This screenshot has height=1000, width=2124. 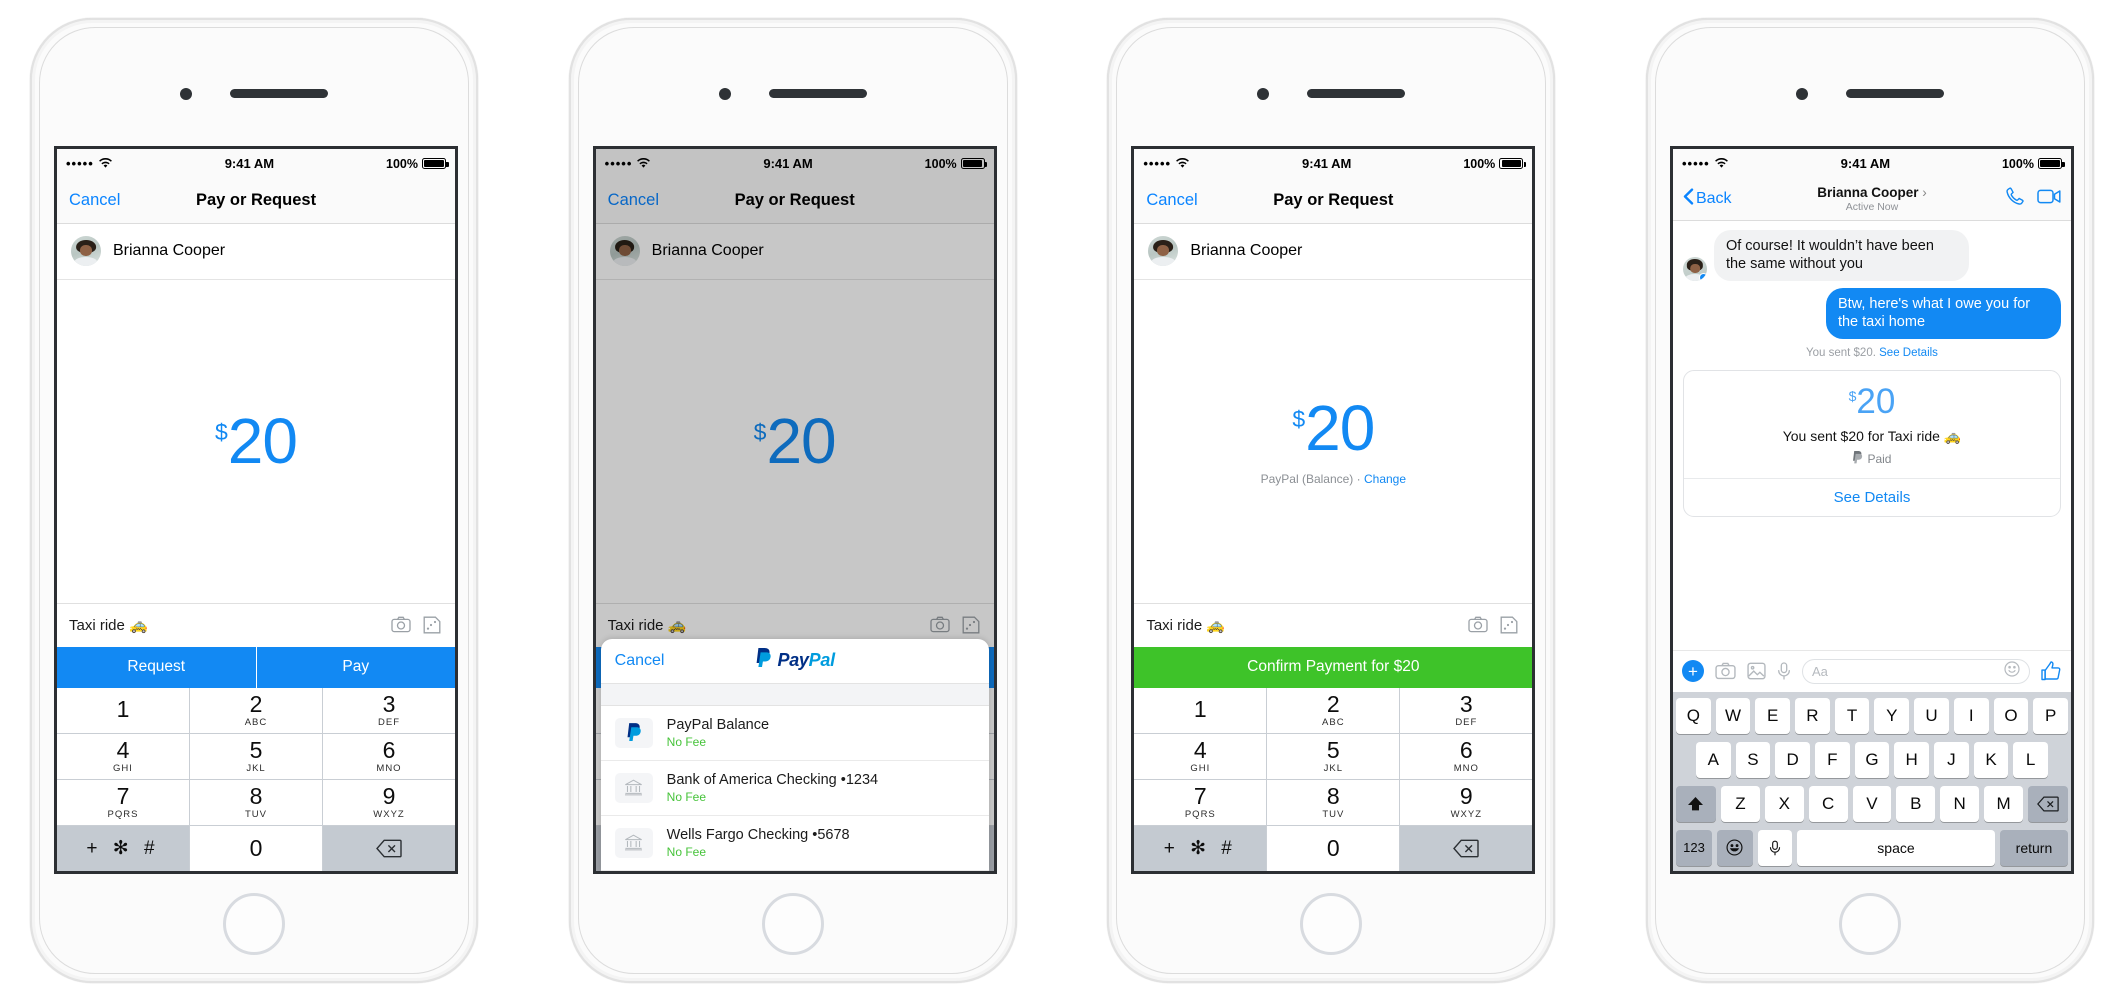 What do you see at coordinates (1895, 847) in the screenshot?
I see `space-key: space` at bounding box center [1895, 847].